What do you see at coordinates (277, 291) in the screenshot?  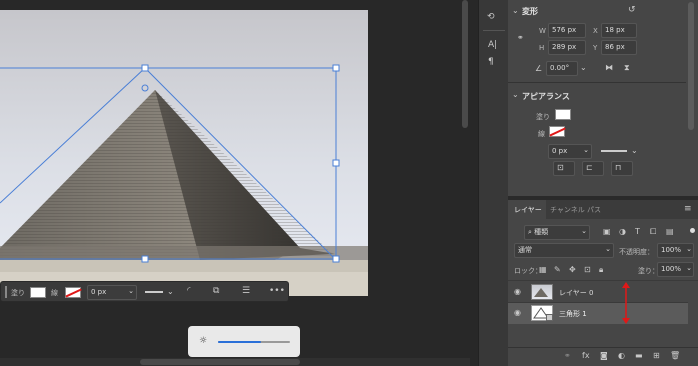 I see `more-options-icon: •••` at bounding box center [277, 291].